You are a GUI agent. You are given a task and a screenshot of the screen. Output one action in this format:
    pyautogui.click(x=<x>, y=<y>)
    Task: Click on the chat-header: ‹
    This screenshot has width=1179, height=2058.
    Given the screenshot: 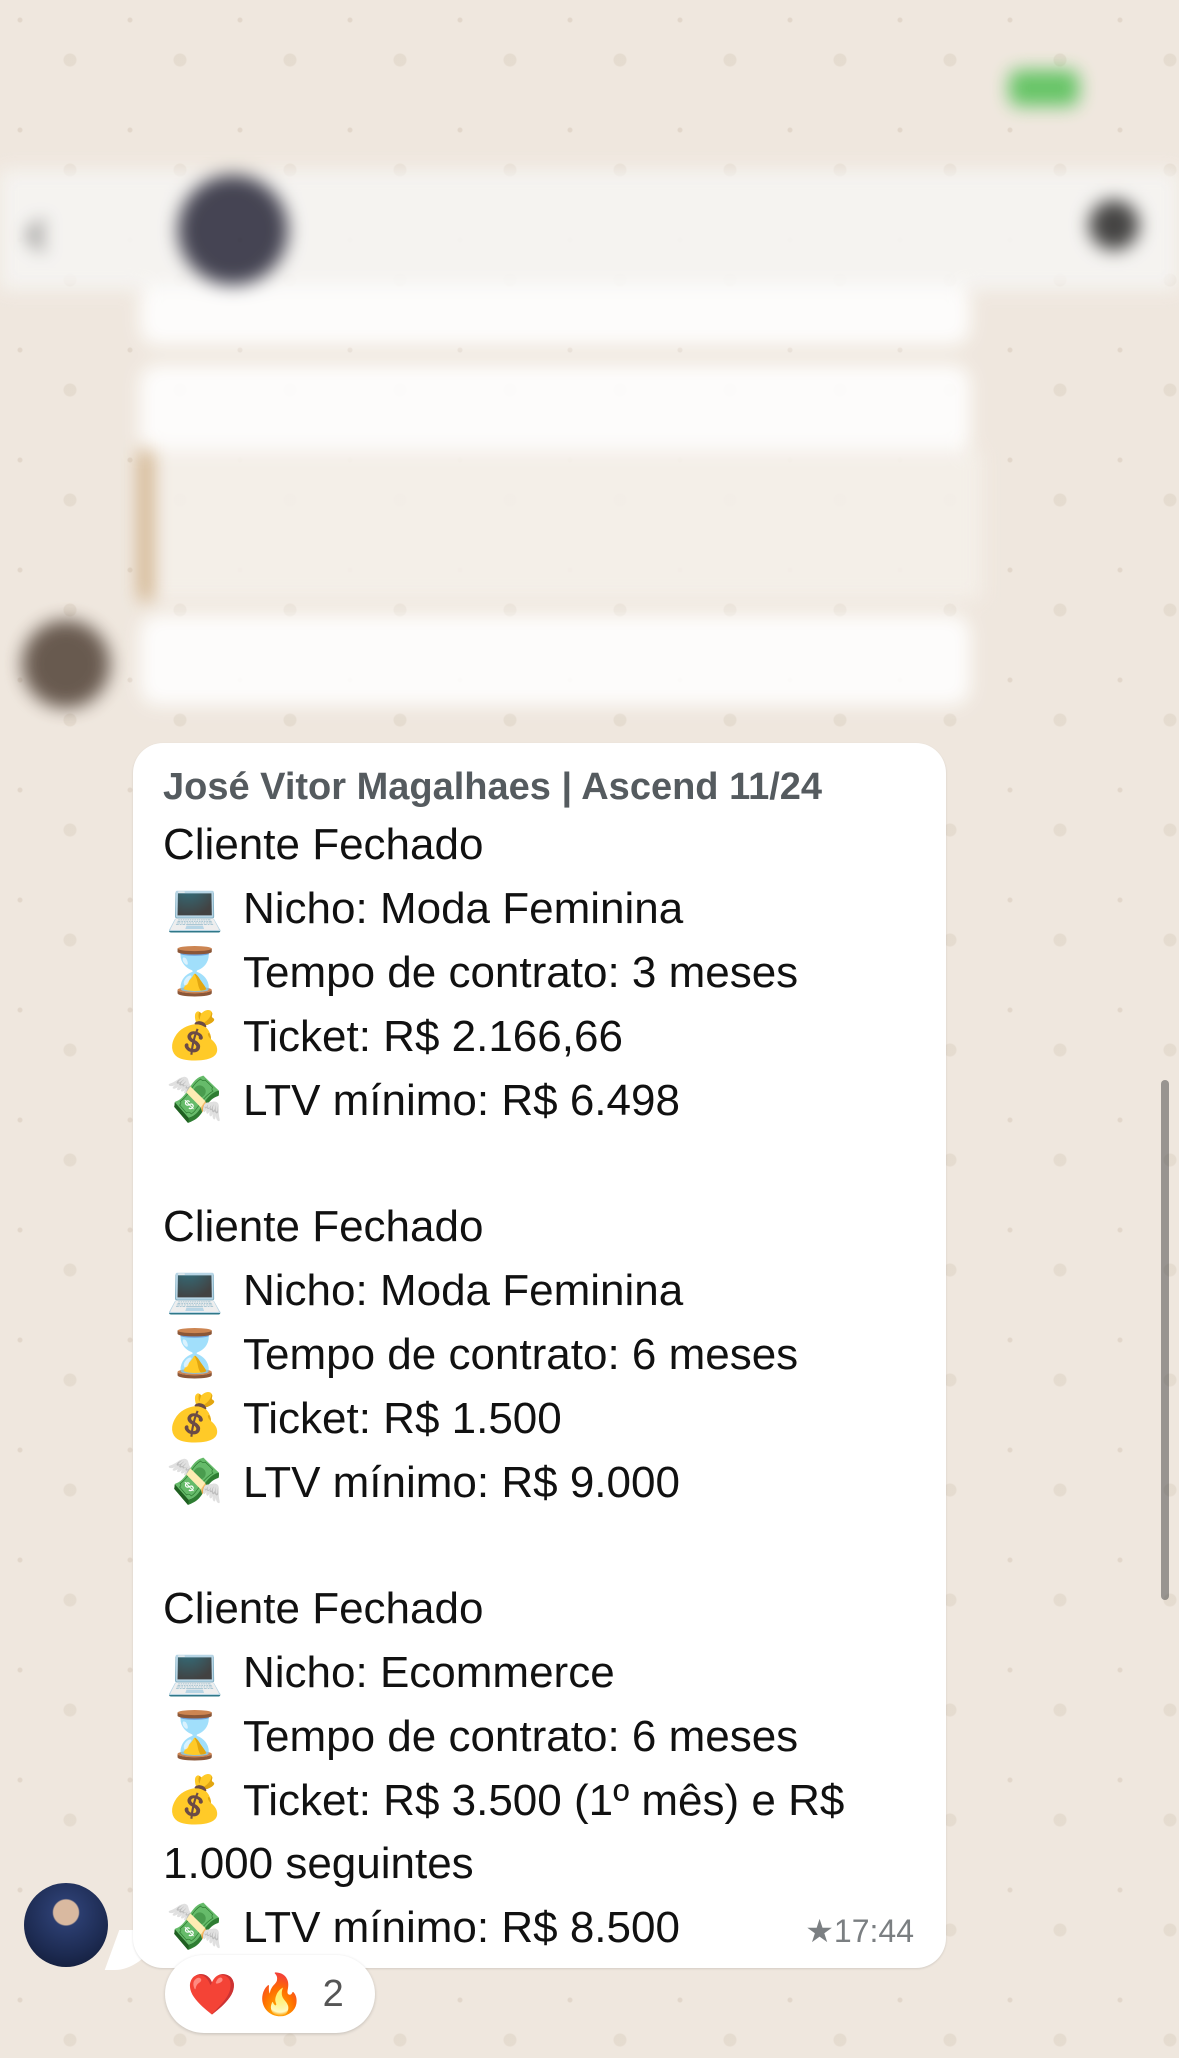 What is the action you would take?
    pyautogui.click(x=589, y=230)
    